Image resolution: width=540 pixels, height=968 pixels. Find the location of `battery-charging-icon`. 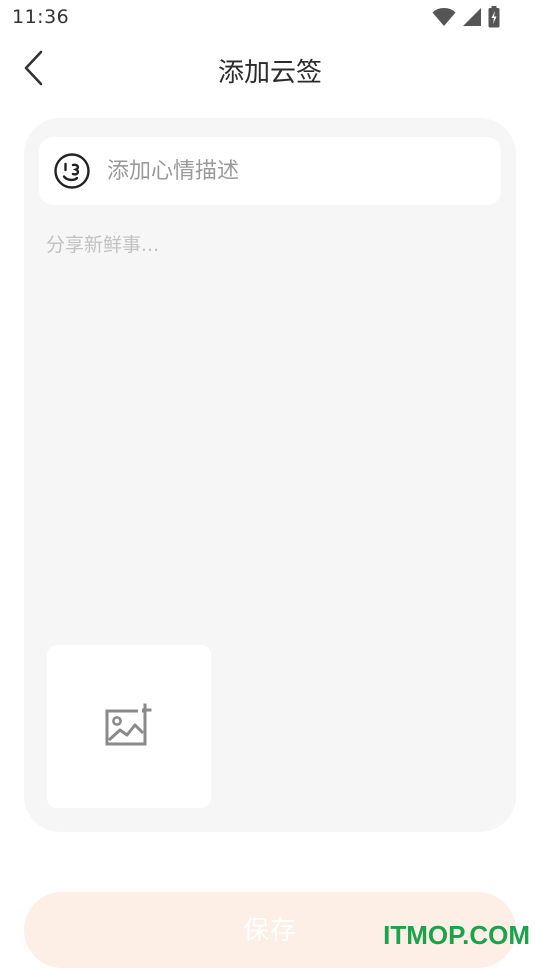

battery-charging-icon is located at coordinates (494, 17).